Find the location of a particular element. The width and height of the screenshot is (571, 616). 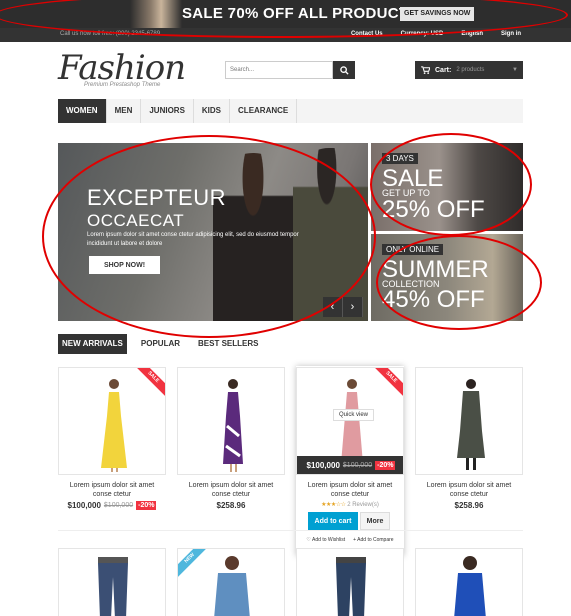

cart-count: 2 products is located at coordinates (470, 70).